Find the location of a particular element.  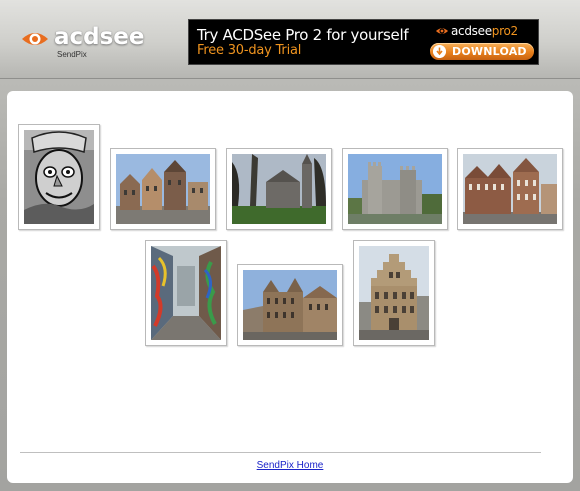

logo-subtitle: SendPix is located at coordinates (72, 54).